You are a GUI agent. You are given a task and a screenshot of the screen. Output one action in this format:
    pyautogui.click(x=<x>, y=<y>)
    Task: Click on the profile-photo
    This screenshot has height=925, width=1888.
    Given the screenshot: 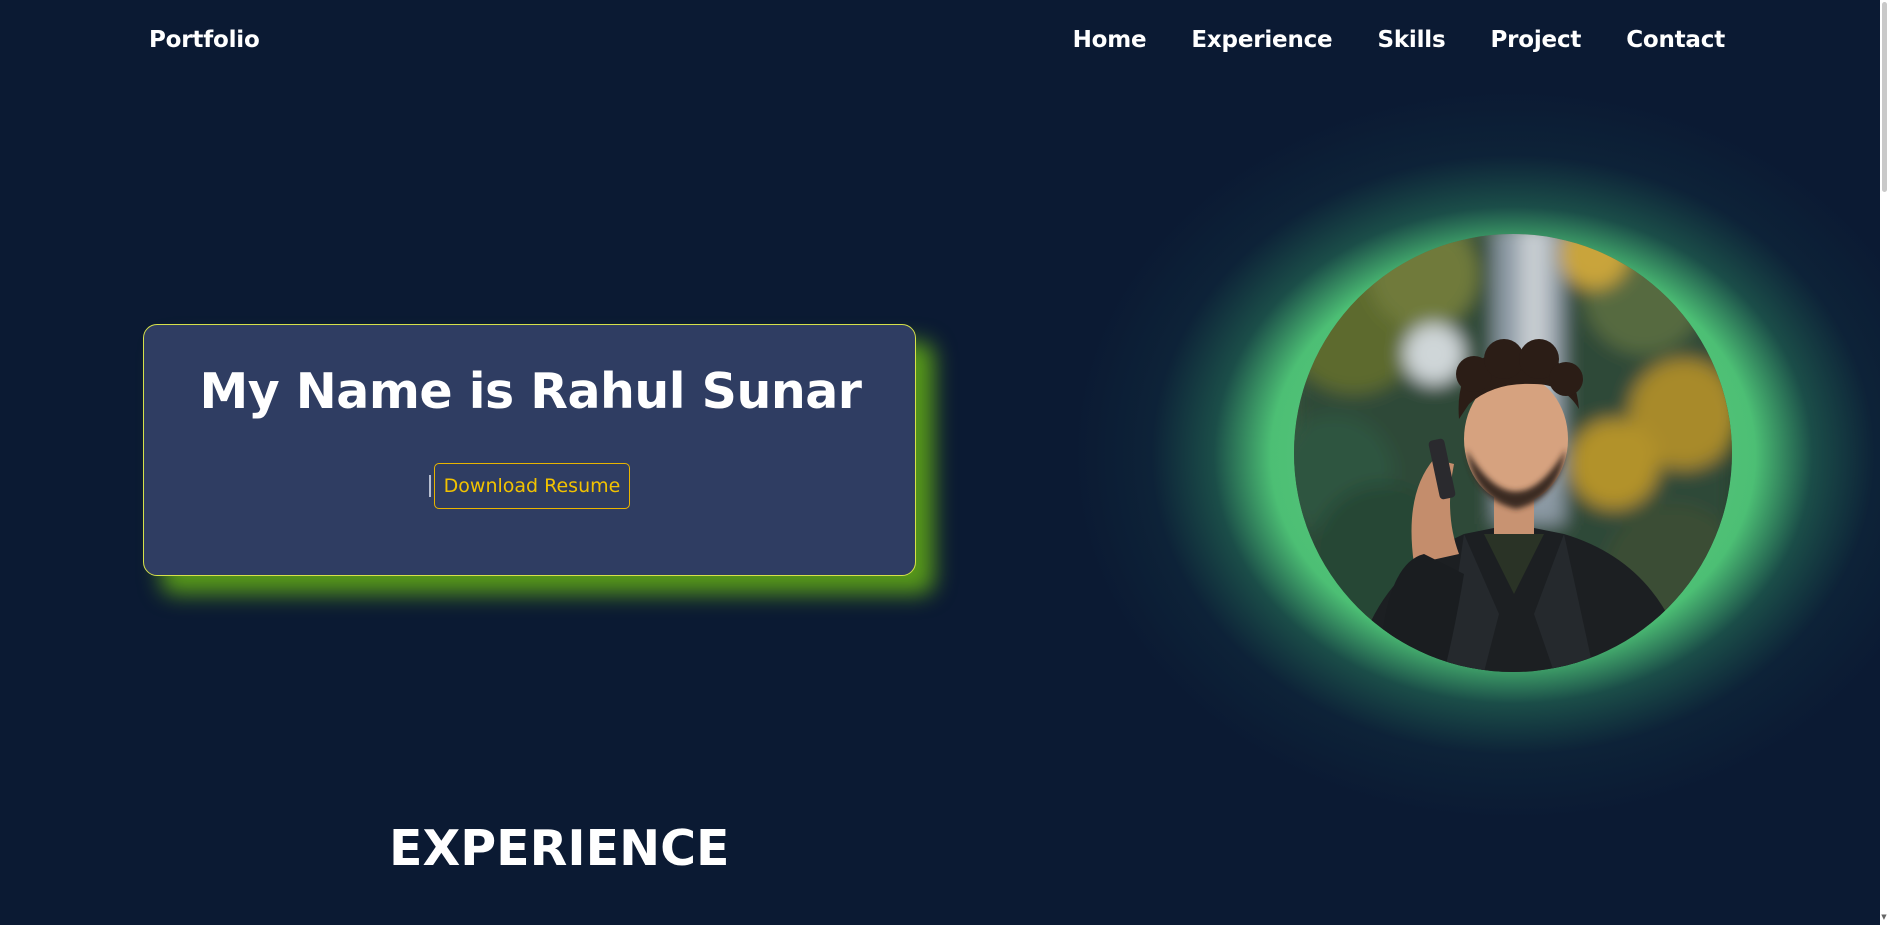 What is the action you would take?
    pyautogui.click(x=1513, y=453)
    